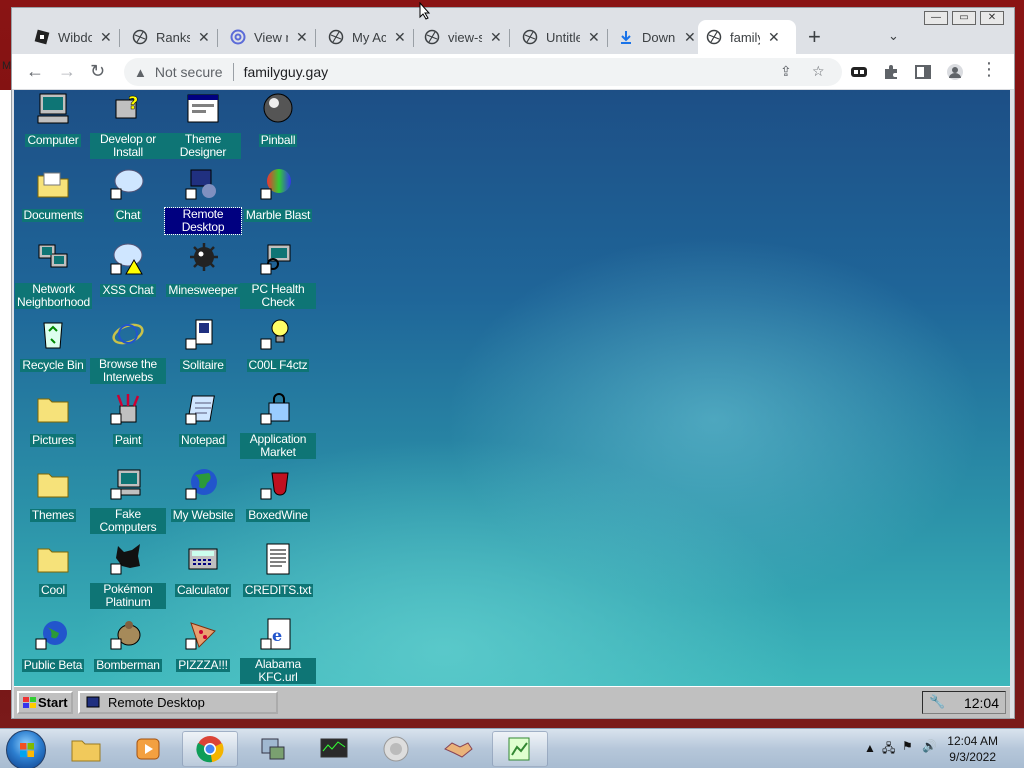 This screenshot has height=768, width=1024. Describe the element at coordinates (657, 37) in the screenshot. I see `tab-7: Down ✕` at that location.